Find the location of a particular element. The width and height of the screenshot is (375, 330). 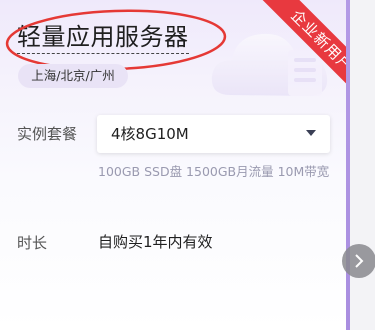

annotation-circle is located at coordinates (116, 40).